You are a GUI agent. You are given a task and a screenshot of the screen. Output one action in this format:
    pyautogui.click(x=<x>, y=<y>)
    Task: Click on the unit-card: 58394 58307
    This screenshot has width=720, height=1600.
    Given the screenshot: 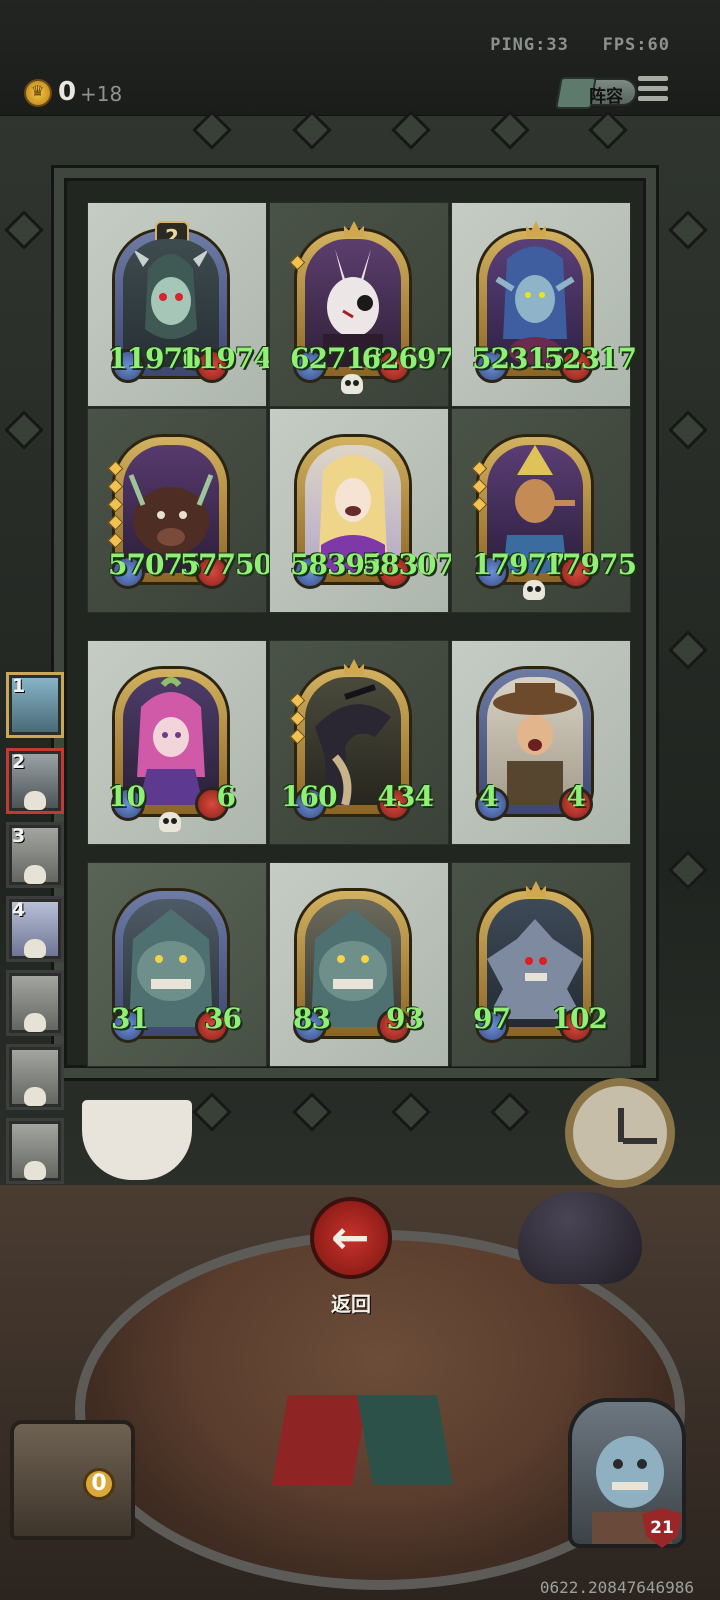 What is the action you would take?
    pyautogui.click(x=372, y=513)
    